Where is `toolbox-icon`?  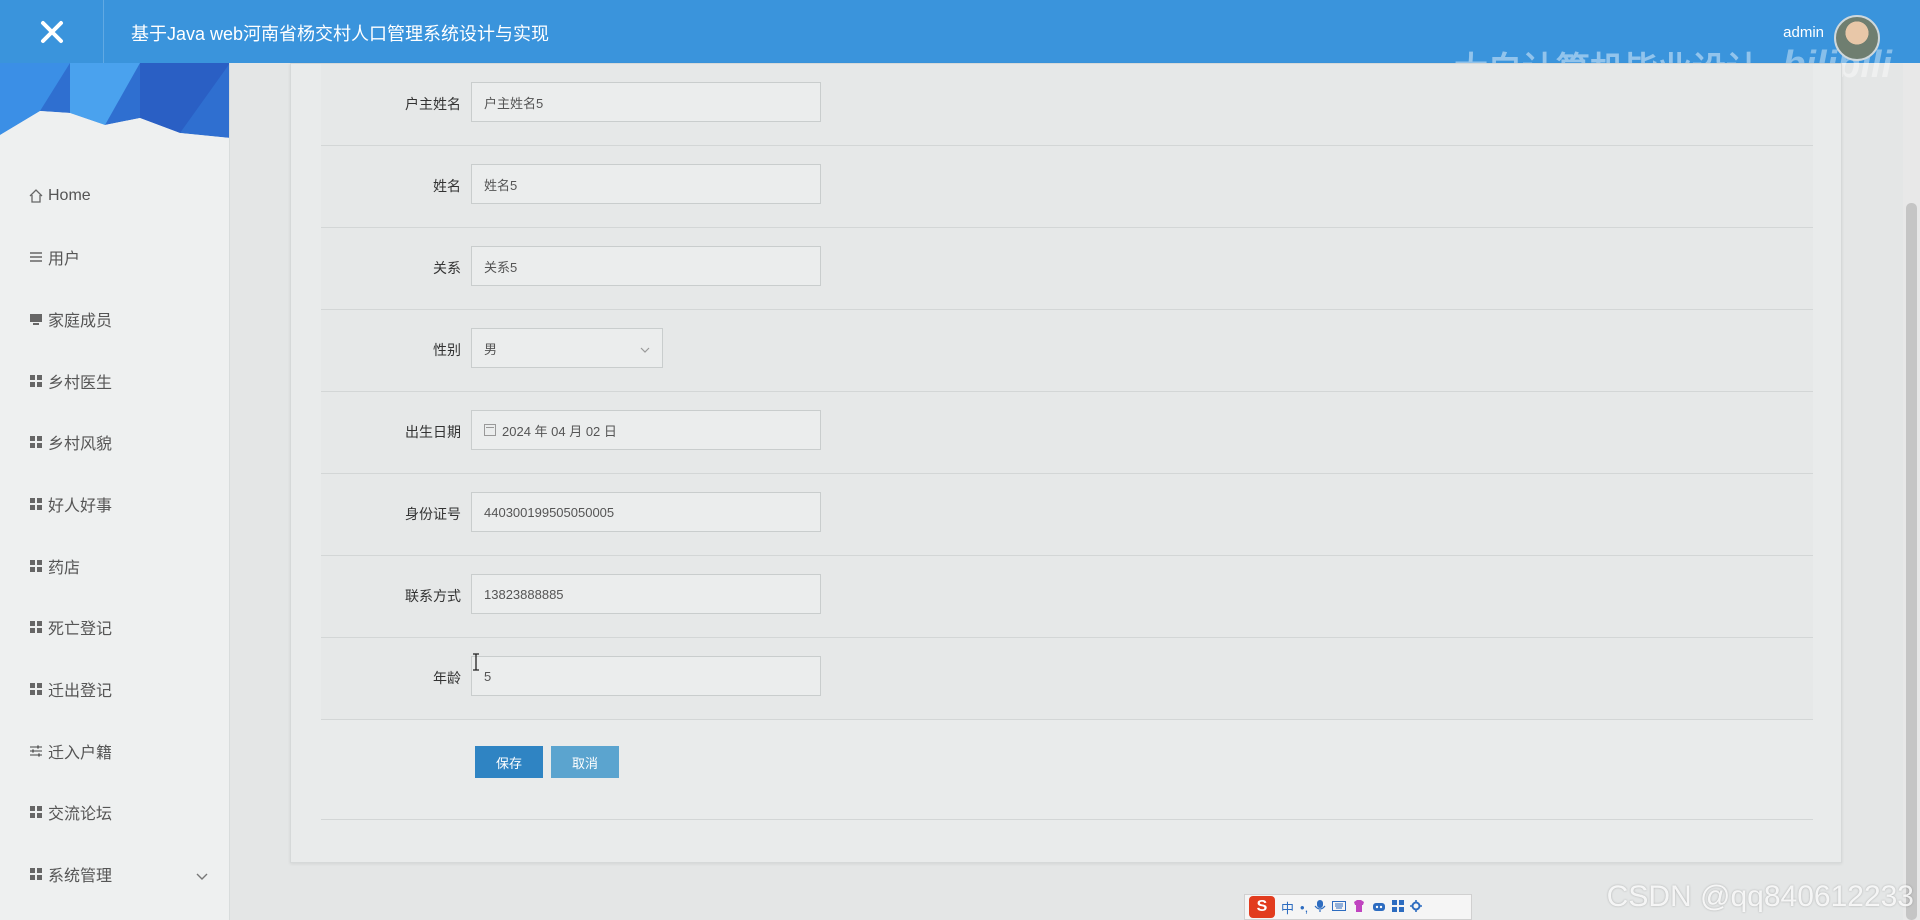
toolbox-icon is located at coordinates (1398, 907).